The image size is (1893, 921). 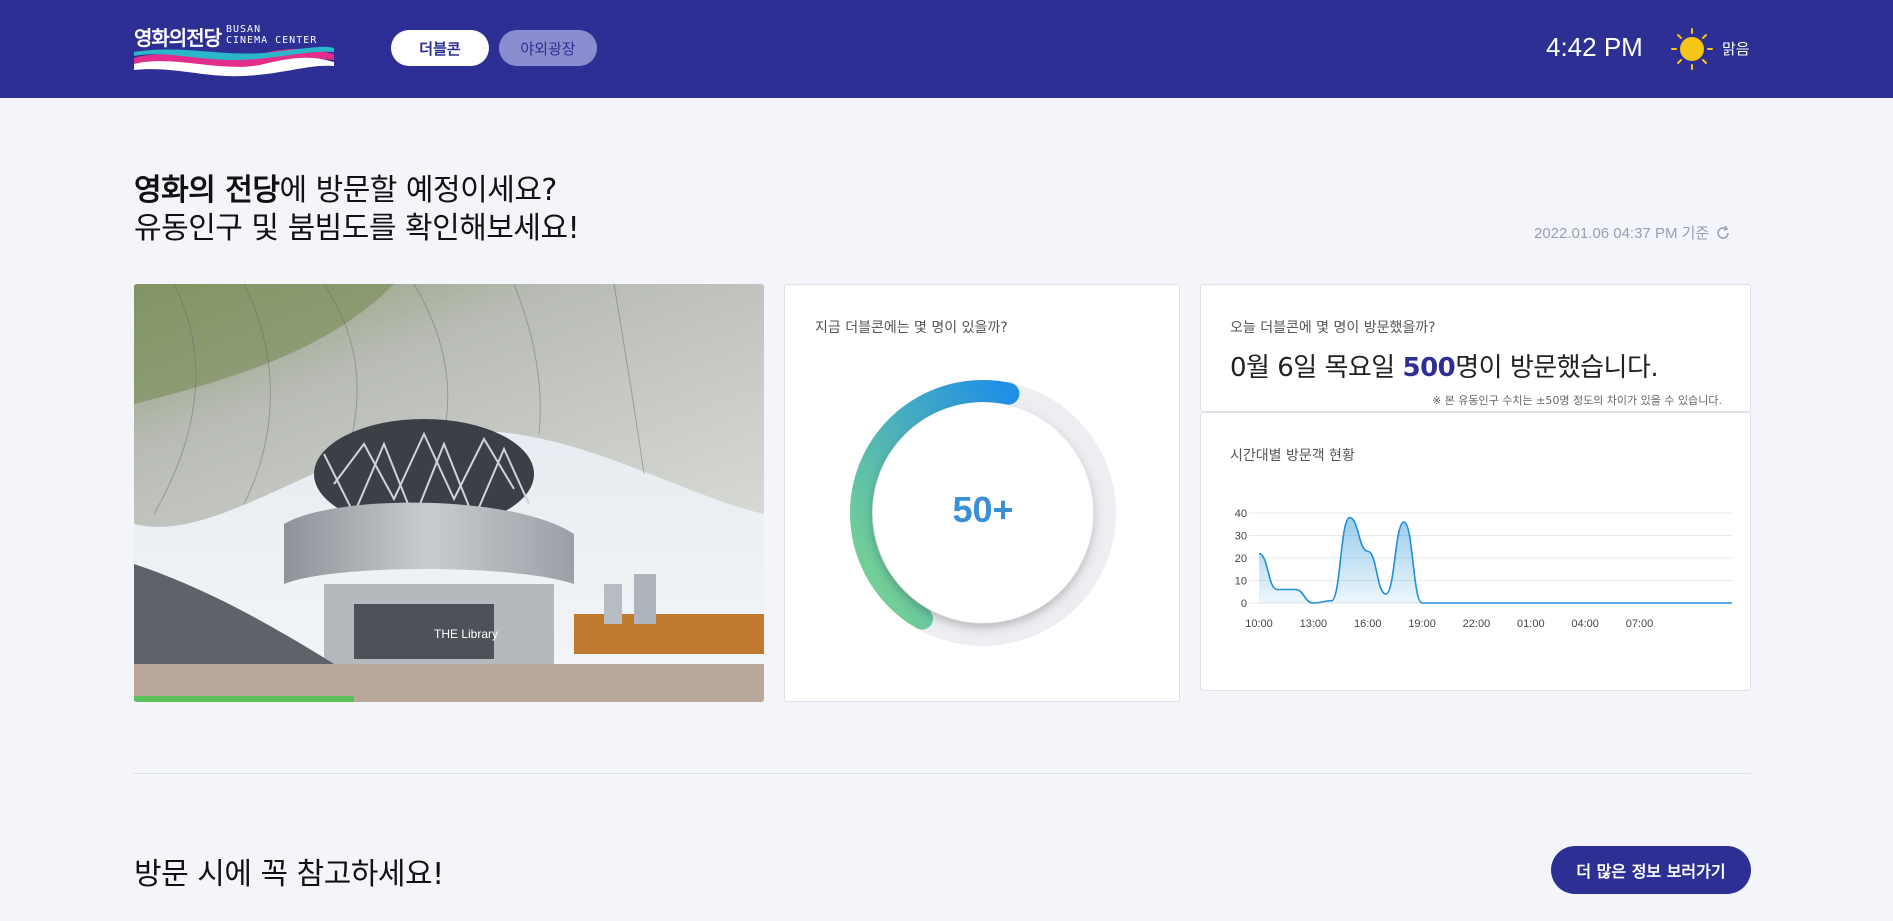 What do you see at coordinates (1622, 233) in the screenshot?
I see `timestamp-text: 2022.01.06 04:37 PM 기준` at bounding box center [1622, 233].